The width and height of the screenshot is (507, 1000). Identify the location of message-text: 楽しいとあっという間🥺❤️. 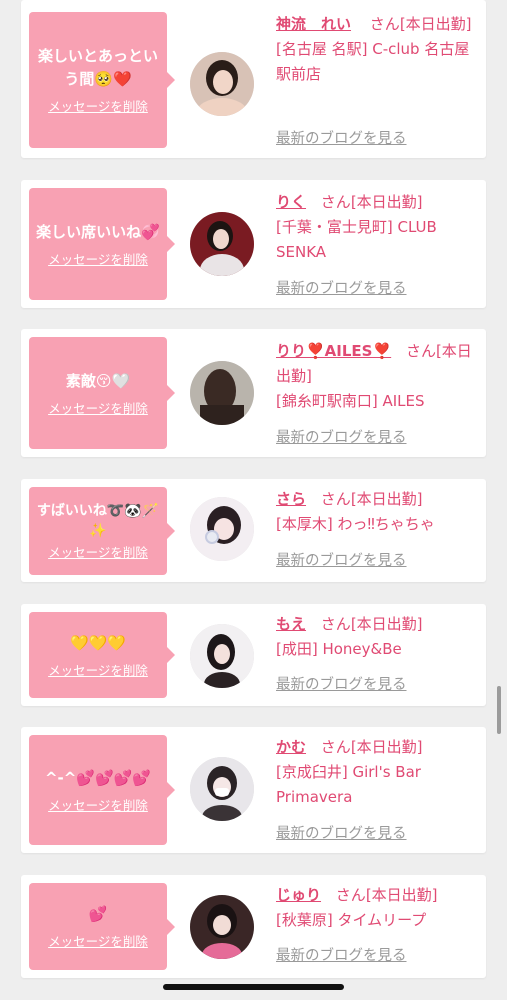
(97, 67).